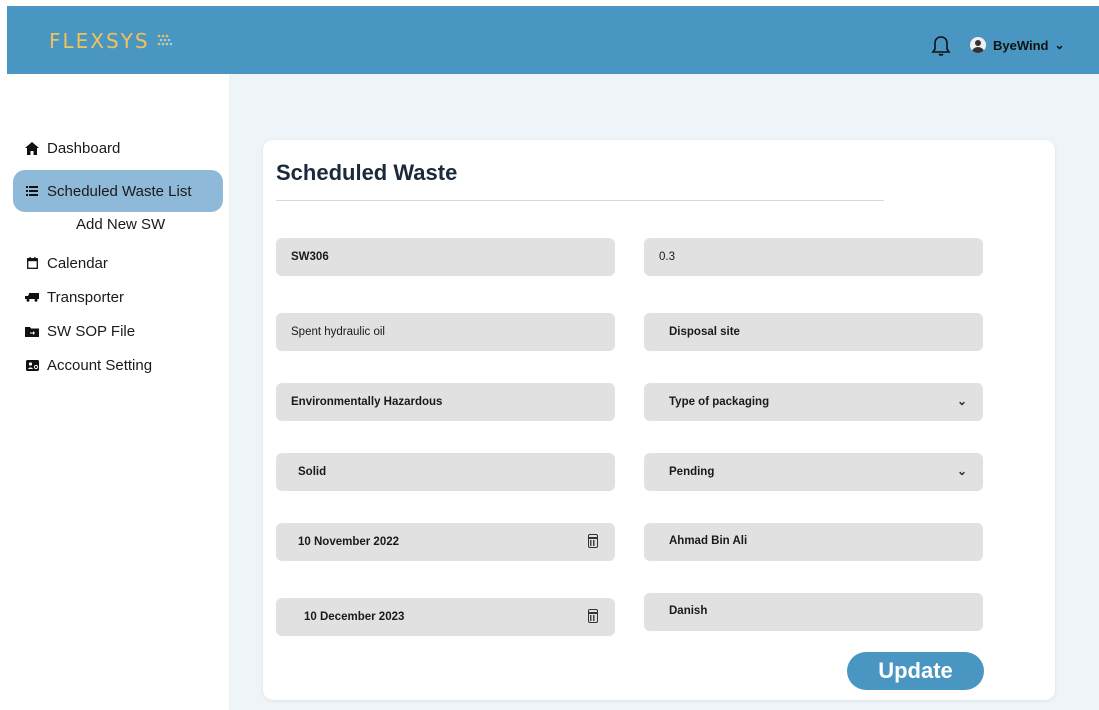 The height and width of the screenshot is (710, 1099). Describe the element at coordinates (813, 472) in the screenshot. I see `status-select: Pending ⌄` at that location.